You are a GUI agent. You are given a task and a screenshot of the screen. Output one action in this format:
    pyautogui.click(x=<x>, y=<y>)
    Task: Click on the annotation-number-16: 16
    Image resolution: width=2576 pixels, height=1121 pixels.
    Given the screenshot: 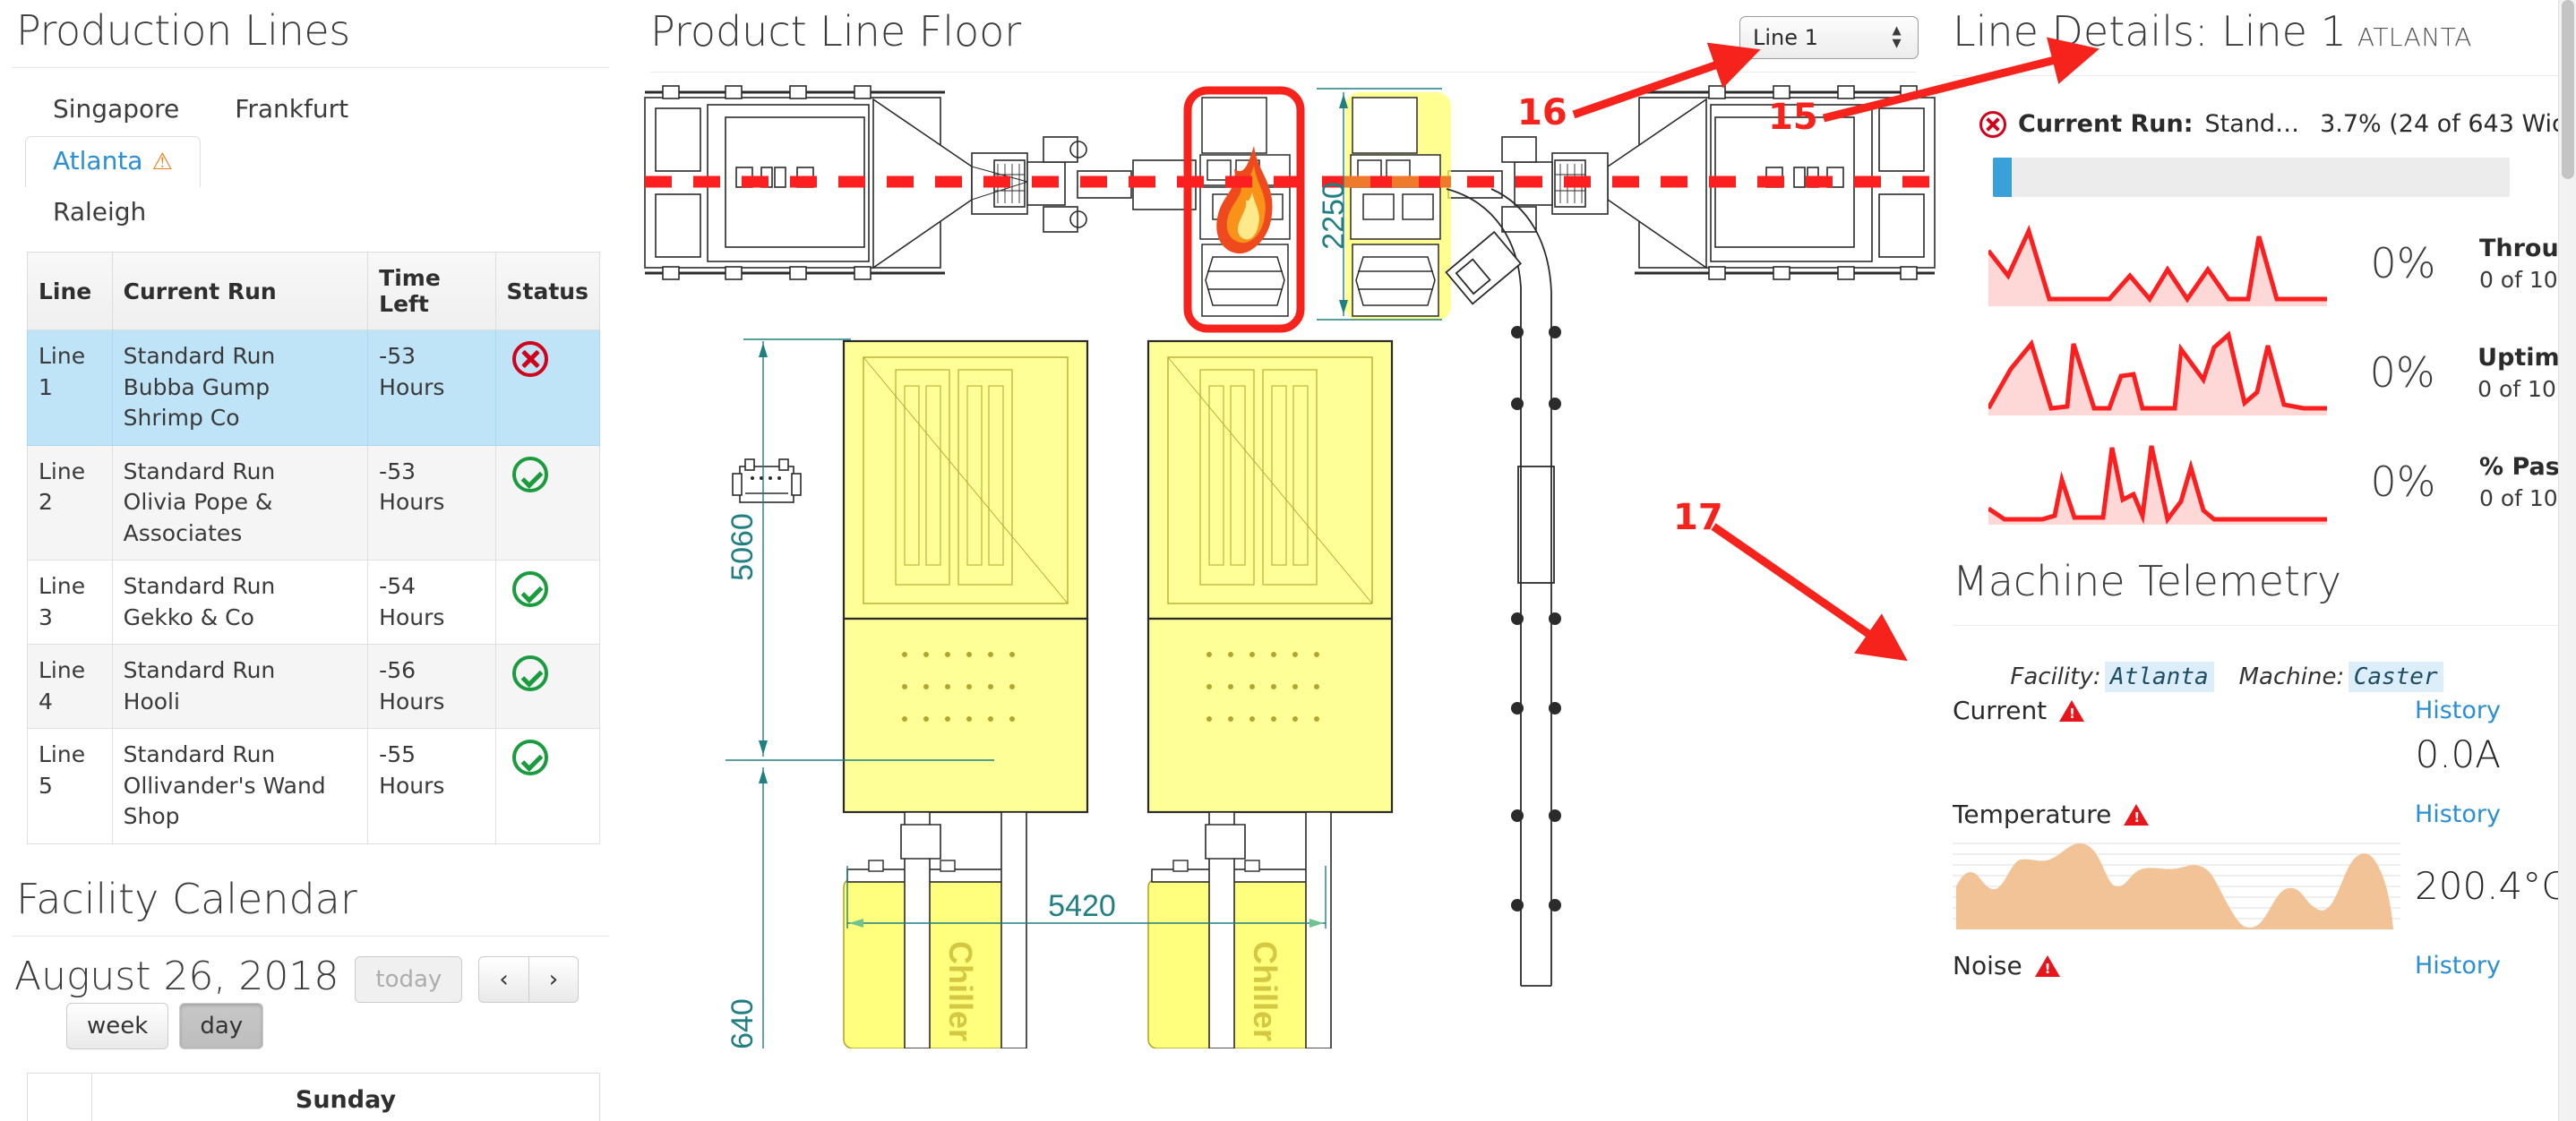 What is the action you would take?
    pyautogui.click(x=1542, y=112)
    